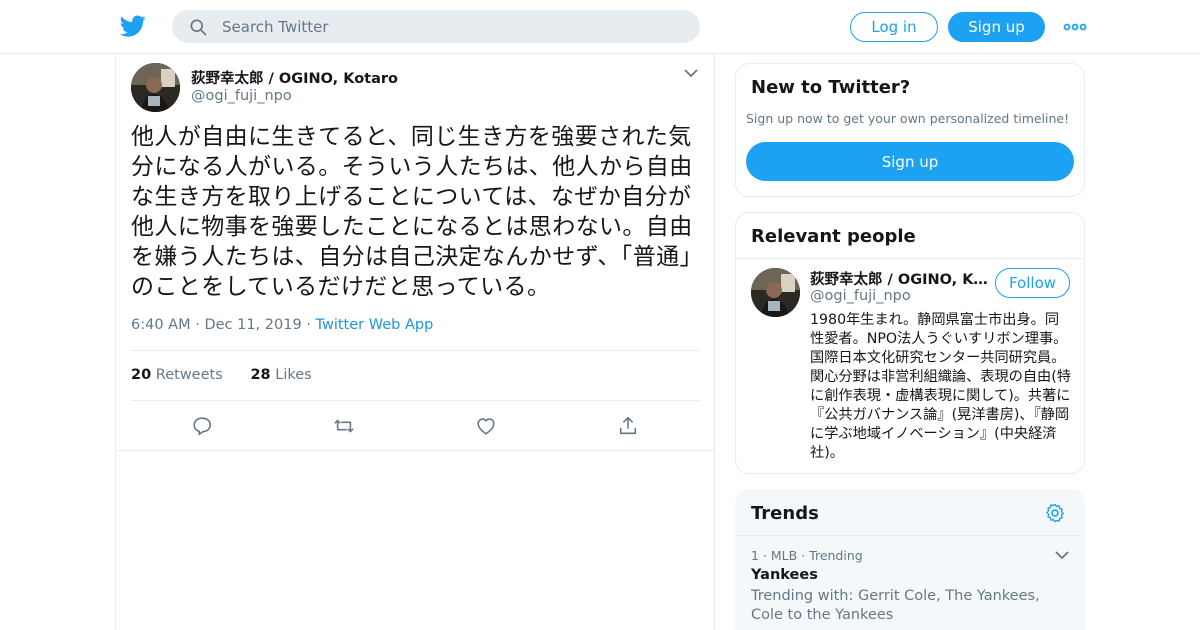  Describe the element at coordinates (785, 513) in the screenshot. I see `card-title: Trends` at that location.